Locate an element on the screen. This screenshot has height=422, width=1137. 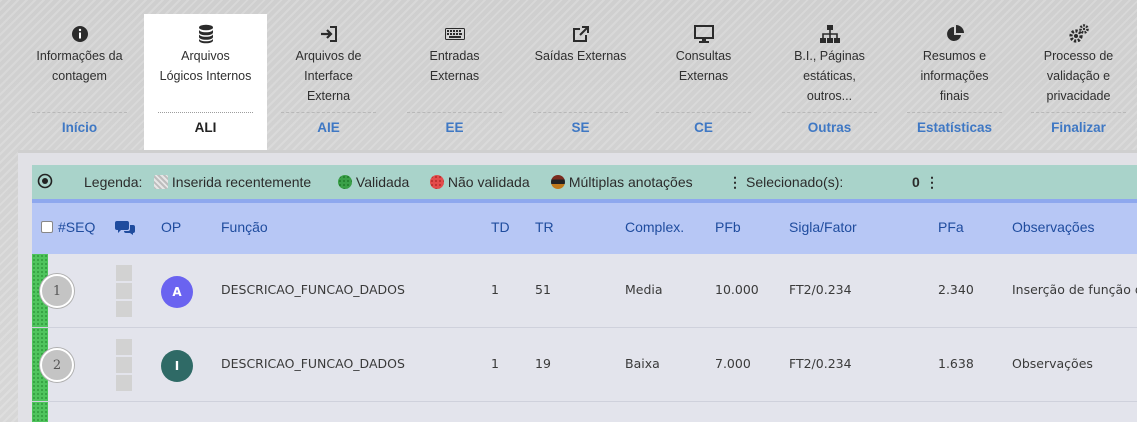
cell-obs: Inserção de função d is located at coordinates (1074, 289).